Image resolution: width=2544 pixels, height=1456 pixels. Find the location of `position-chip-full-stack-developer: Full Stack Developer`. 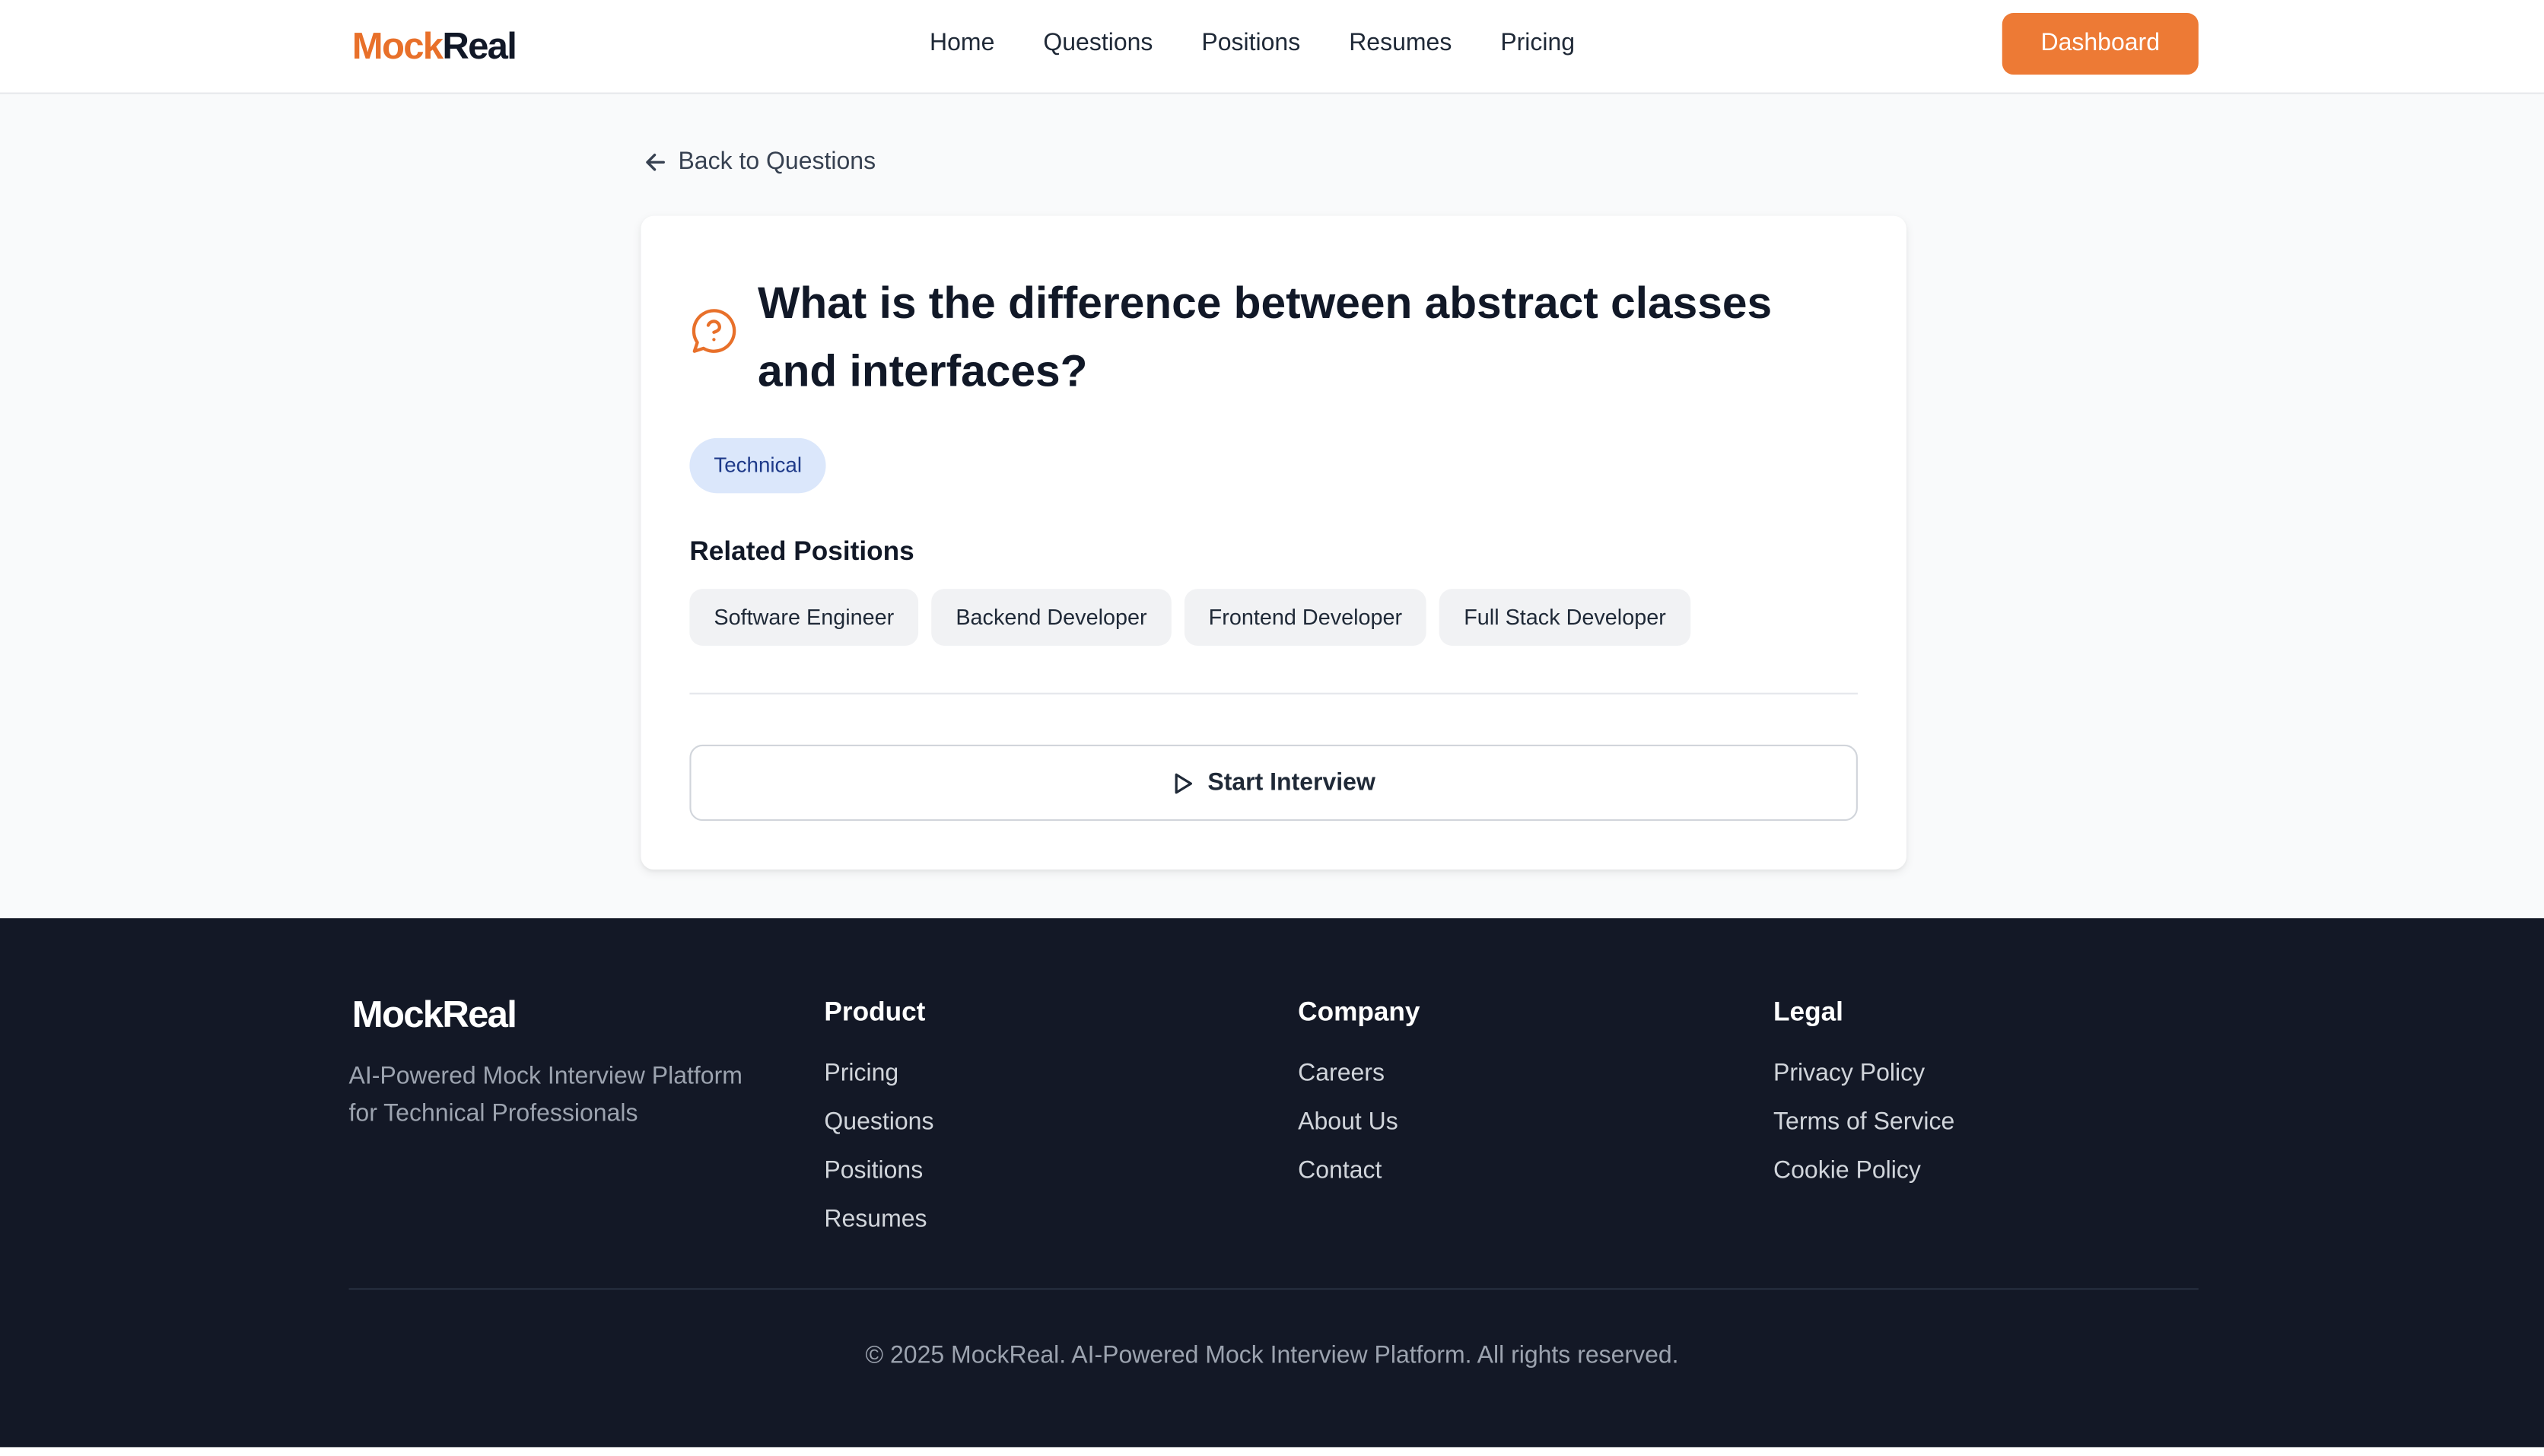

position-chip-full-stack-developer: Full Stack Developer is located at coordinates (1564, 617).